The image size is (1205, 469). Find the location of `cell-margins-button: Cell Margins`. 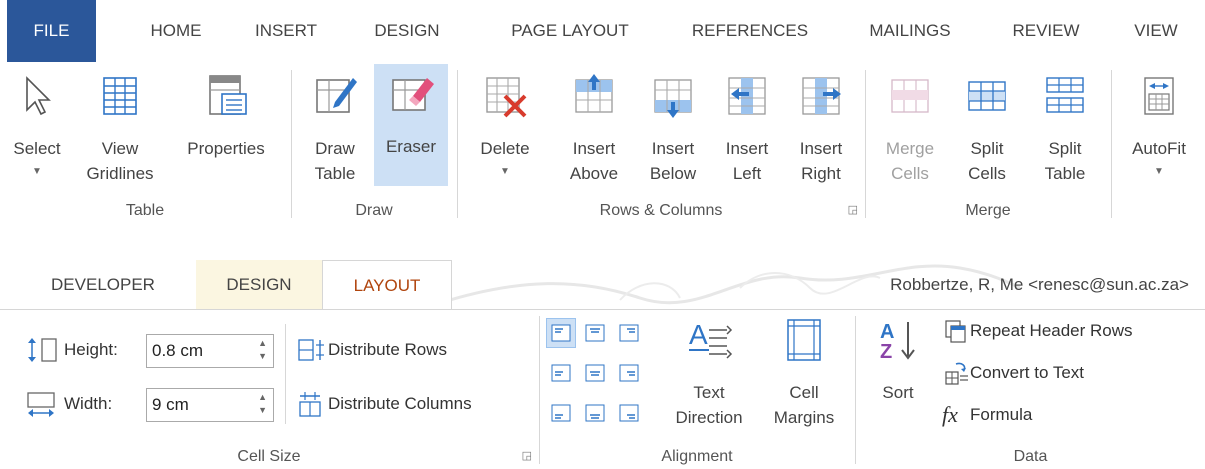

cell-margins-button: Cell Margins is located at coordinates (804, 372).